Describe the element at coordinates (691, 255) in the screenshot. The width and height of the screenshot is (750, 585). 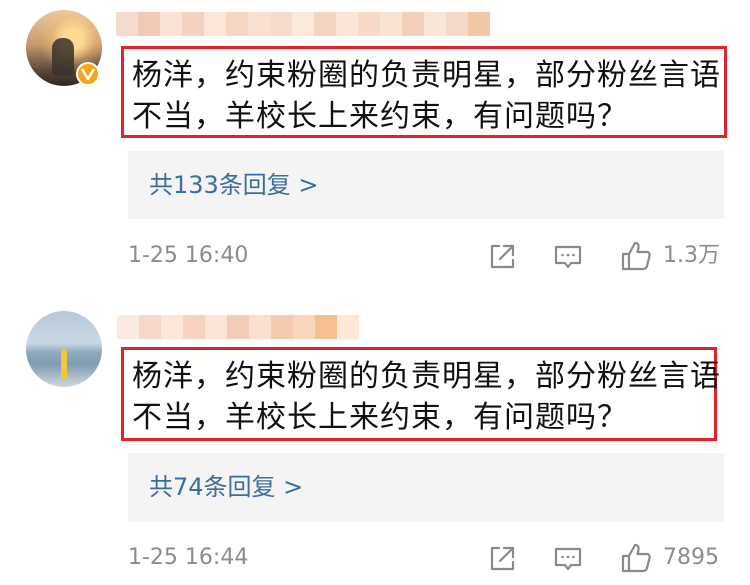
I see `like-count: 1.3万` at that location.